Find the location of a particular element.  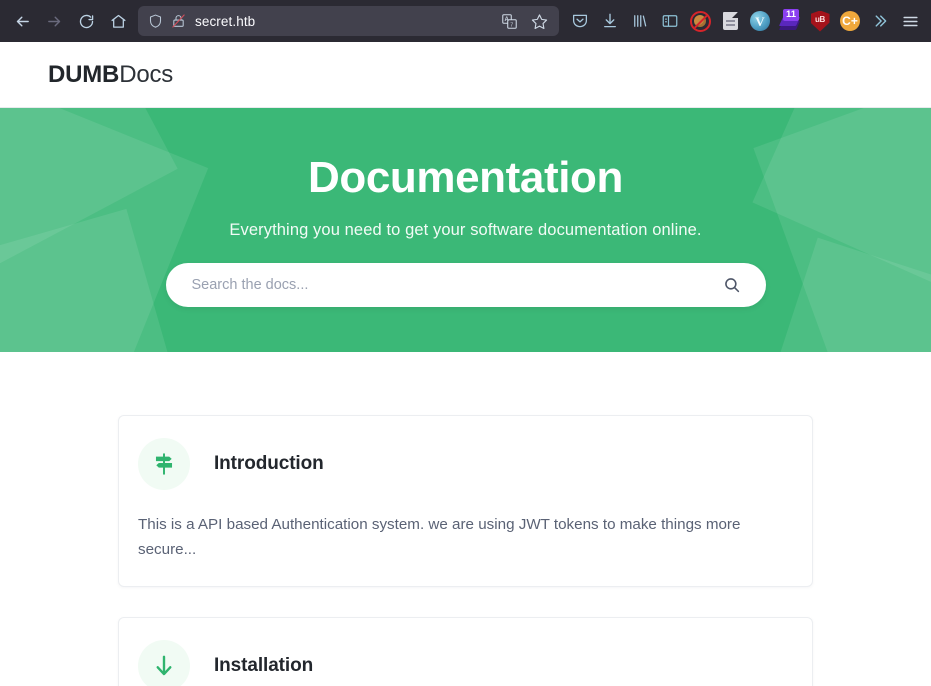

cookie-blocker-glyph is located at coordinates (700, 21).